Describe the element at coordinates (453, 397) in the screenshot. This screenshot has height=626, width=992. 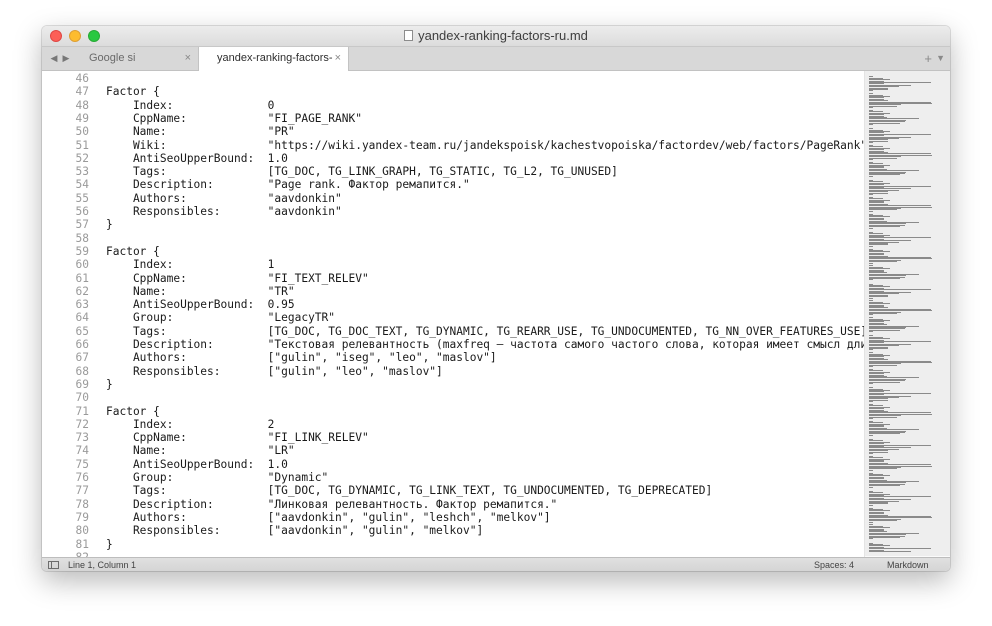
I see `code-line: 70` at that location.